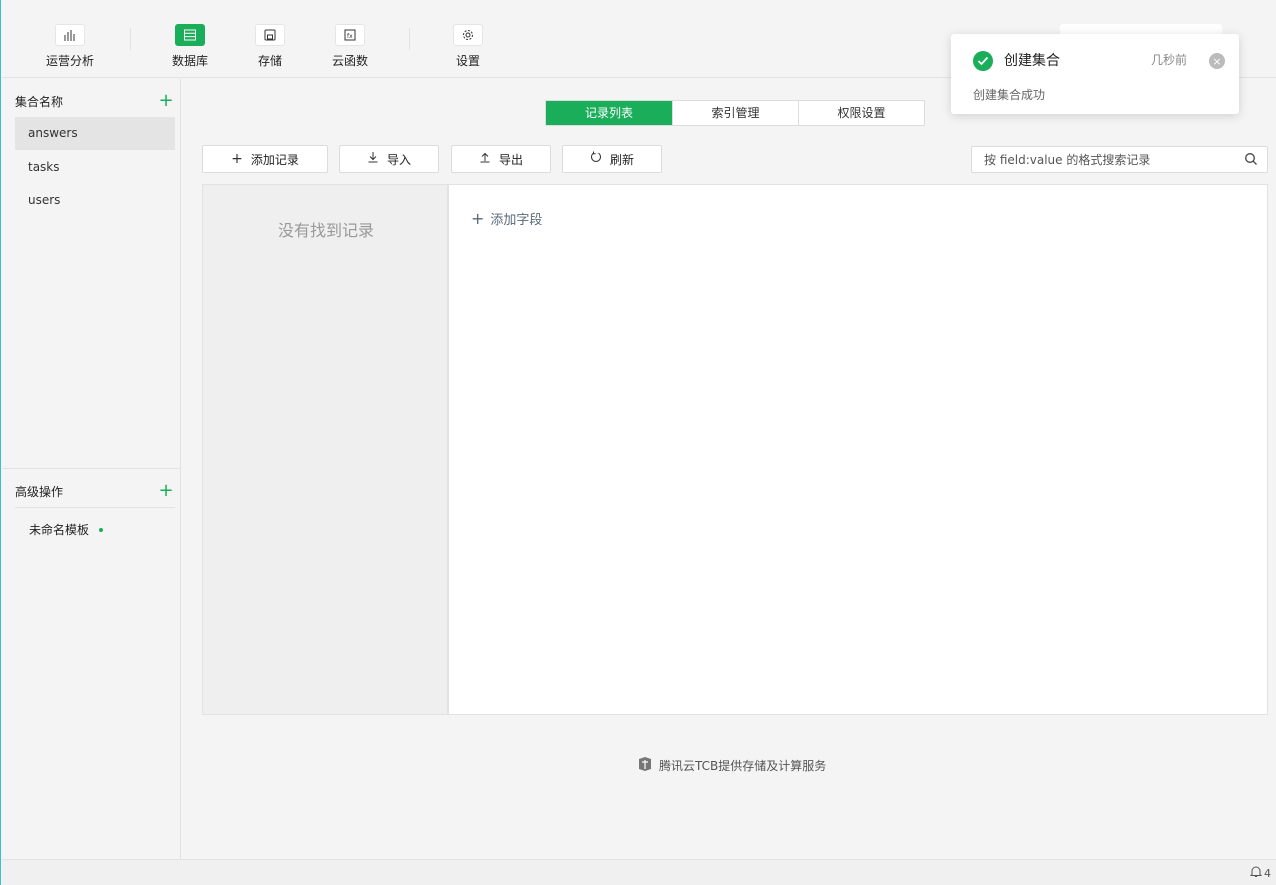 This screenshot has width=1276, height=885. What do you see at coordinates (609, 113) in the screenshot?
I see `tab-record-list: 记录列表` at bounding box center [609, 113].